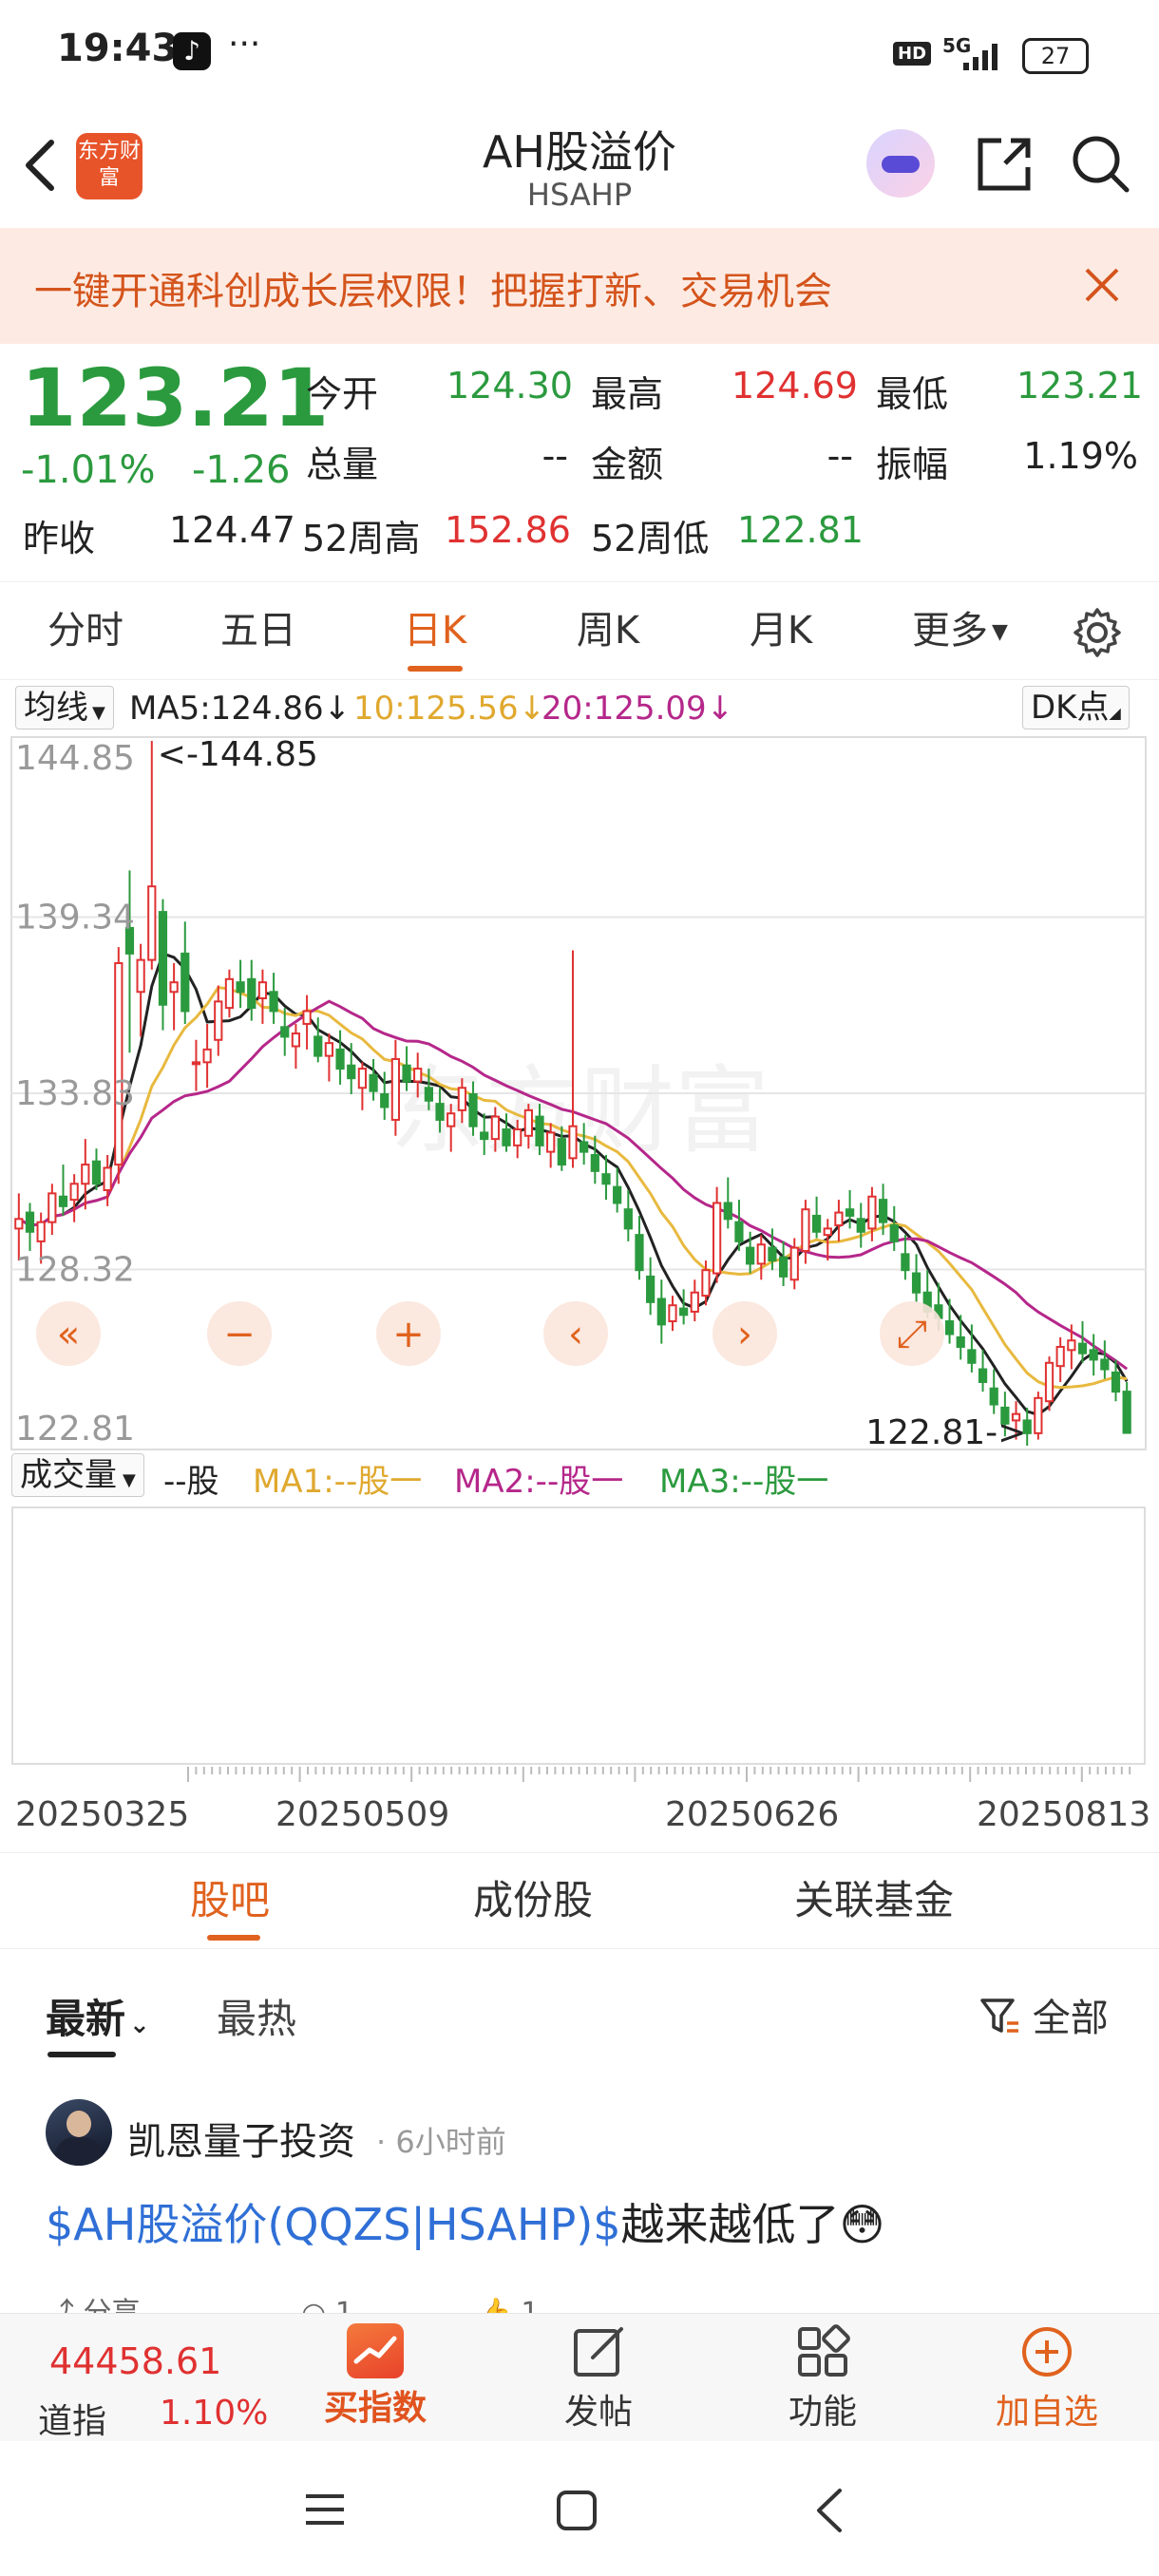 The width and height of the screenshot is (1159, 2576). I want to click on chart-controls: « − + ‹ › ⤢, so click(490, 1333).